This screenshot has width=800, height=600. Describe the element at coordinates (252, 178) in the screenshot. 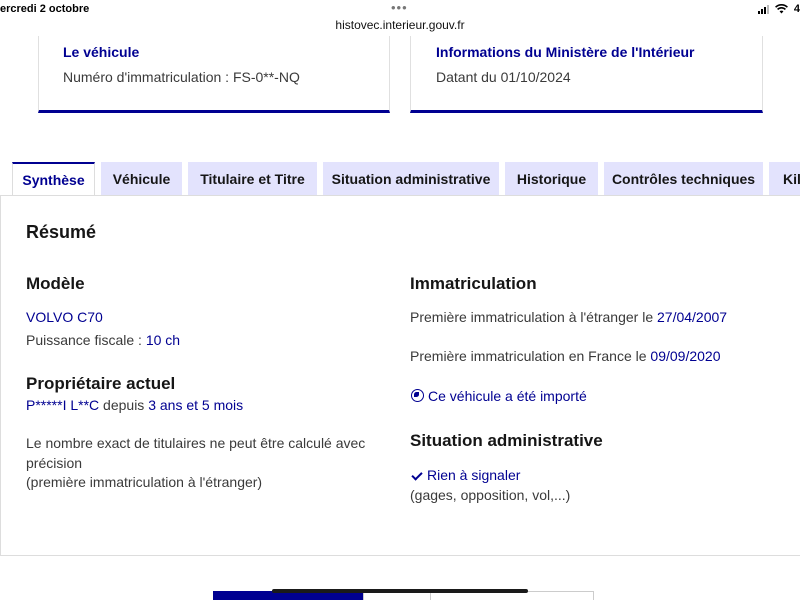

I see `tab-titulaire: Titulaire et Titre` at that location.